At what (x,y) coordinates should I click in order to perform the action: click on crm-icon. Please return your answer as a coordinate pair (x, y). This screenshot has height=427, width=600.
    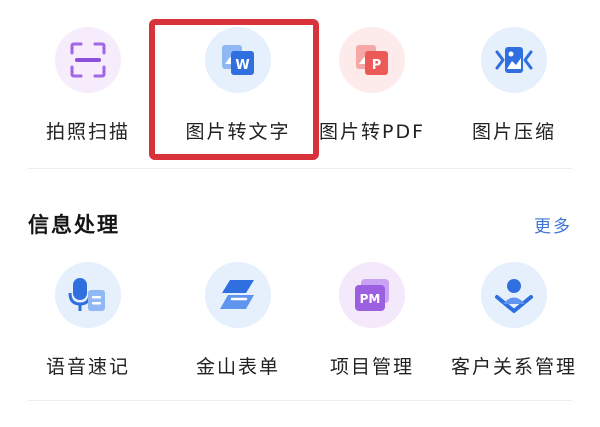
    Looking at the image, I should click on (514, 296).